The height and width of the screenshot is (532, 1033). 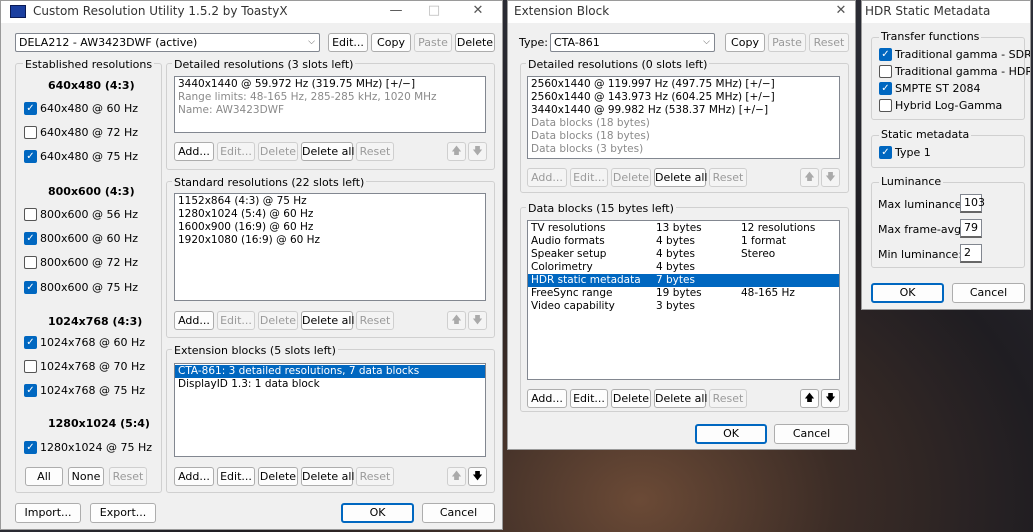 What do you see at coordinates (683, 254) in the screenshot?
I see `datablock-row: Speaker setup 4 bytes Stereo` at bounding box center [683, 254].